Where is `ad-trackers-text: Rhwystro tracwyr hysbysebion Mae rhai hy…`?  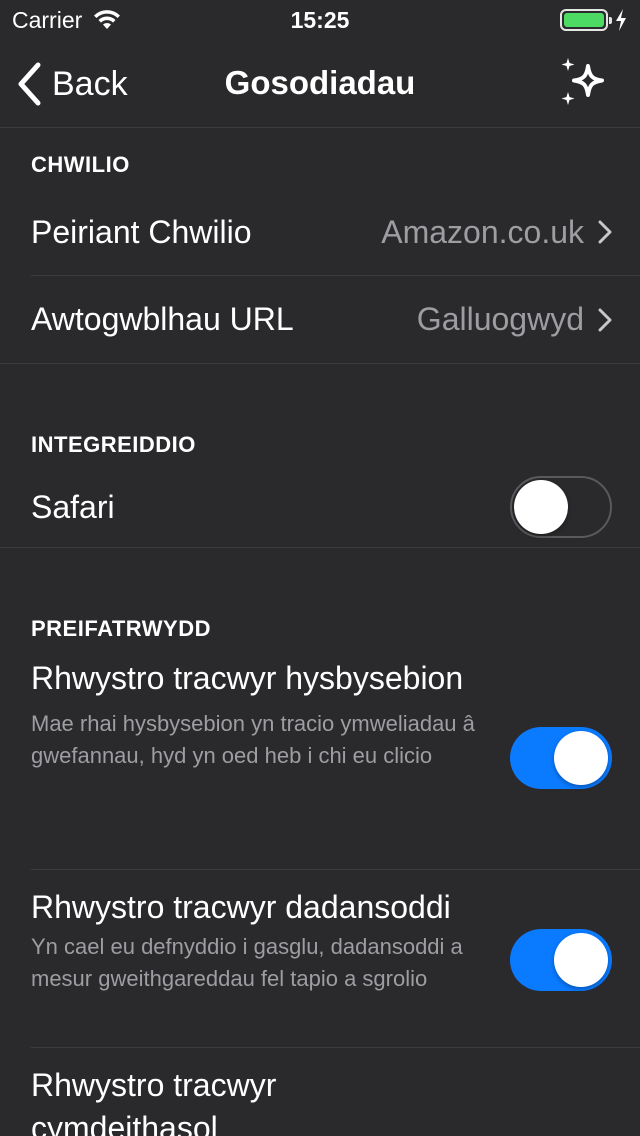
ad-trackers-text: Rhwystro tracwyr hysbysebion Mae rhai hy… is located at coordinates (261, 714).